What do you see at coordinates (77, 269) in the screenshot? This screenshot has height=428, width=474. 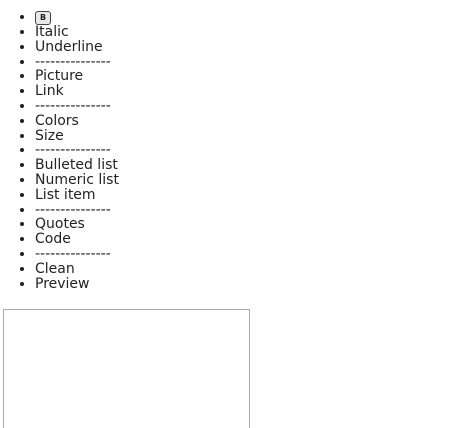 I see `toolbar-item-clean: Clean` at bounding box center [77, 269].